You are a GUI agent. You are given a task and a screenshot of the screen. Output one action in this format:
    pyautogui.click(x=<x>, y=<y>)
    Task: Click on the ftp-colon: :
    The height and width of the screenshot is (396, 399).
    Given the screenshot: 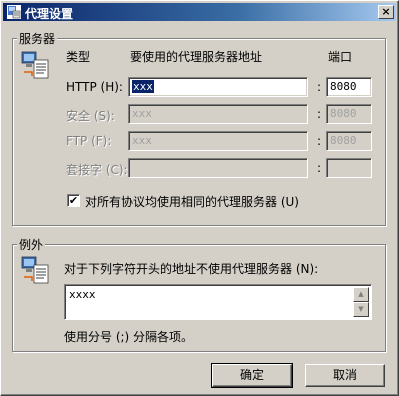 What is the action you would take?
    pyautogui.click(x=319, y=141)
    